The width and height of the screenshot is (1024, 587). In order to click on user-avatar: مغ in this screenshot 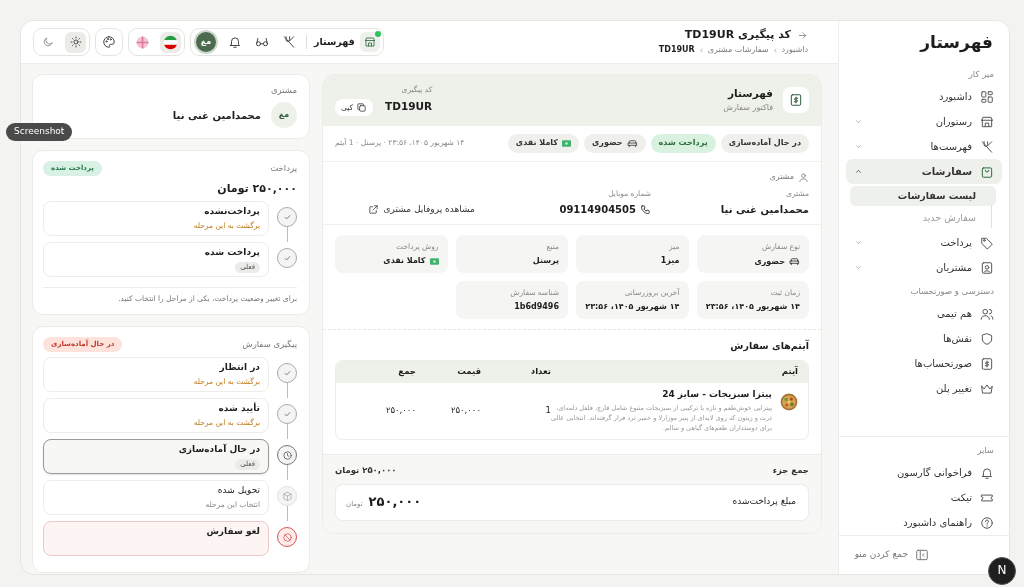, I will do `click(206, 42)`.